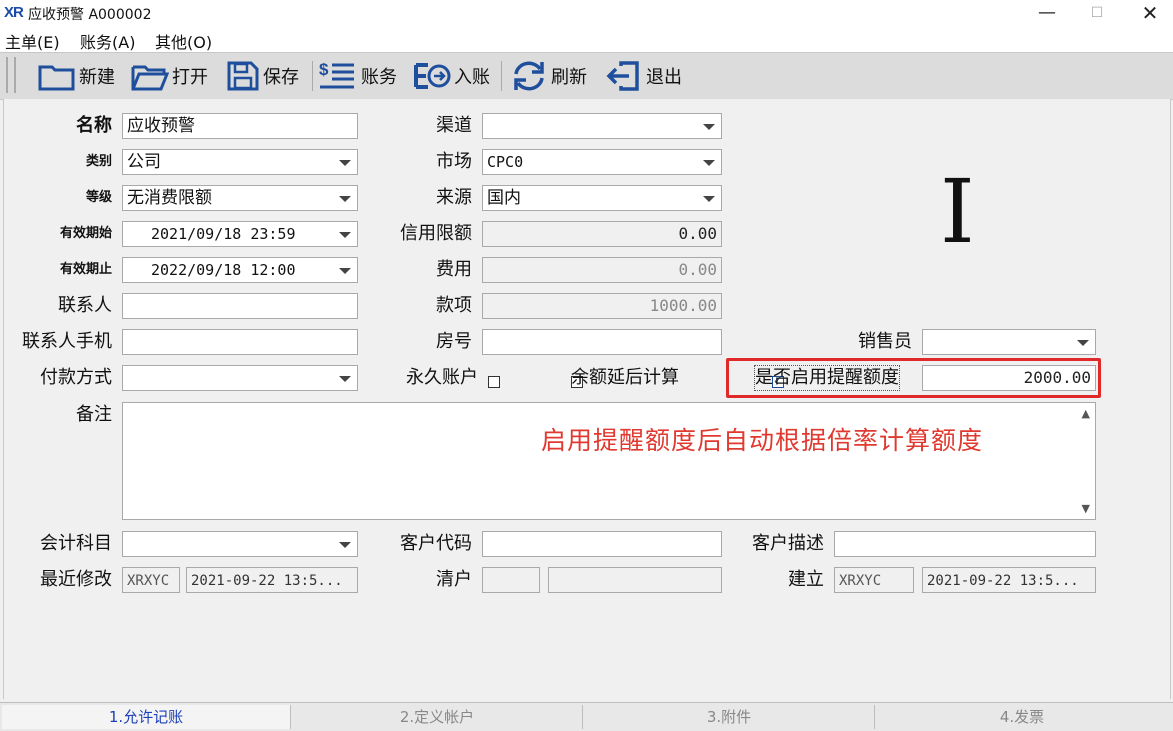  Describe the element at coordinates (223, 270) in the screenshot. I see `valid-end-value: 2022/09/18 12:00` at that location.